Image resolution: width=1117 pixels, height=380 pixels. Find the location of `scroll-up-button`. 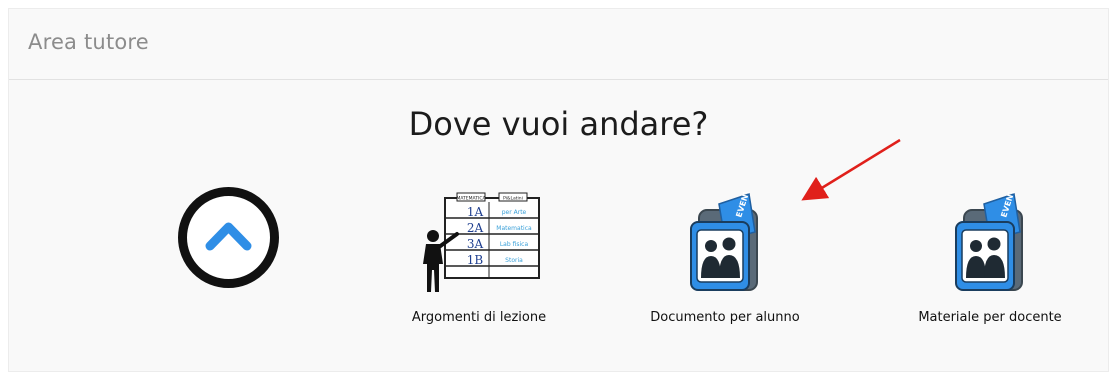

scroll-up-button is located at coordinates (228, 237).